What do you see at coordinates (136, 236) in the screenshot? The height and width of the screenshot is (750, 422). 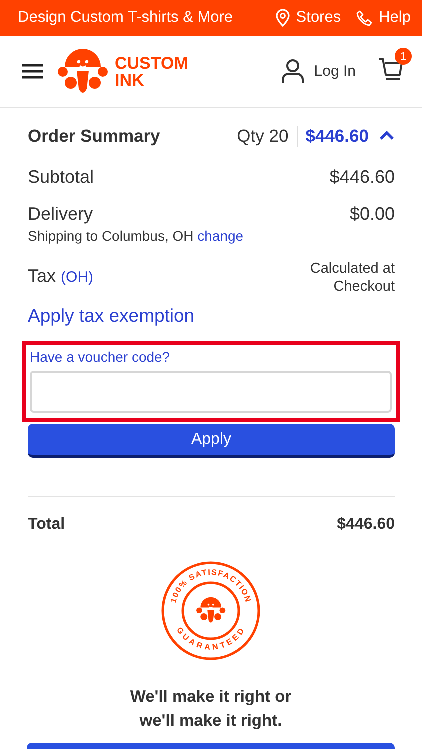 I see `shipping-note: Shipping to Columbus, OH change` at bounding box center [136, 236].